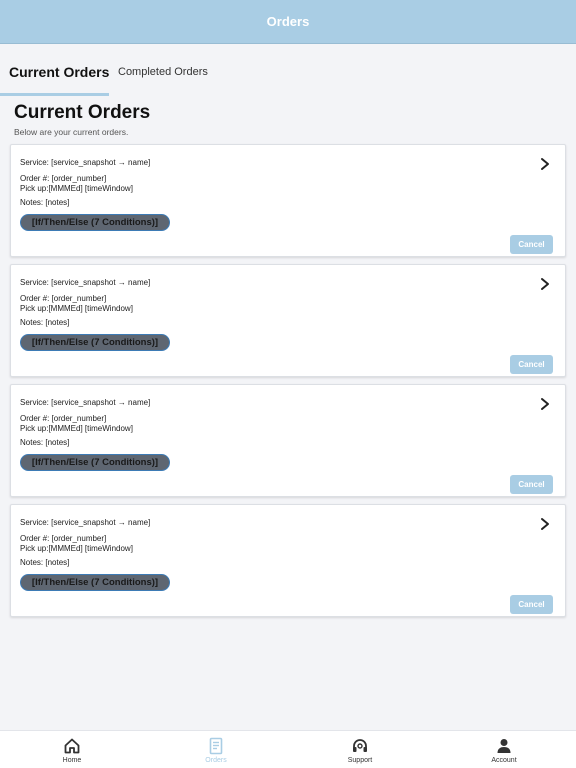  I want to click on support-icon, so click(360, 745).